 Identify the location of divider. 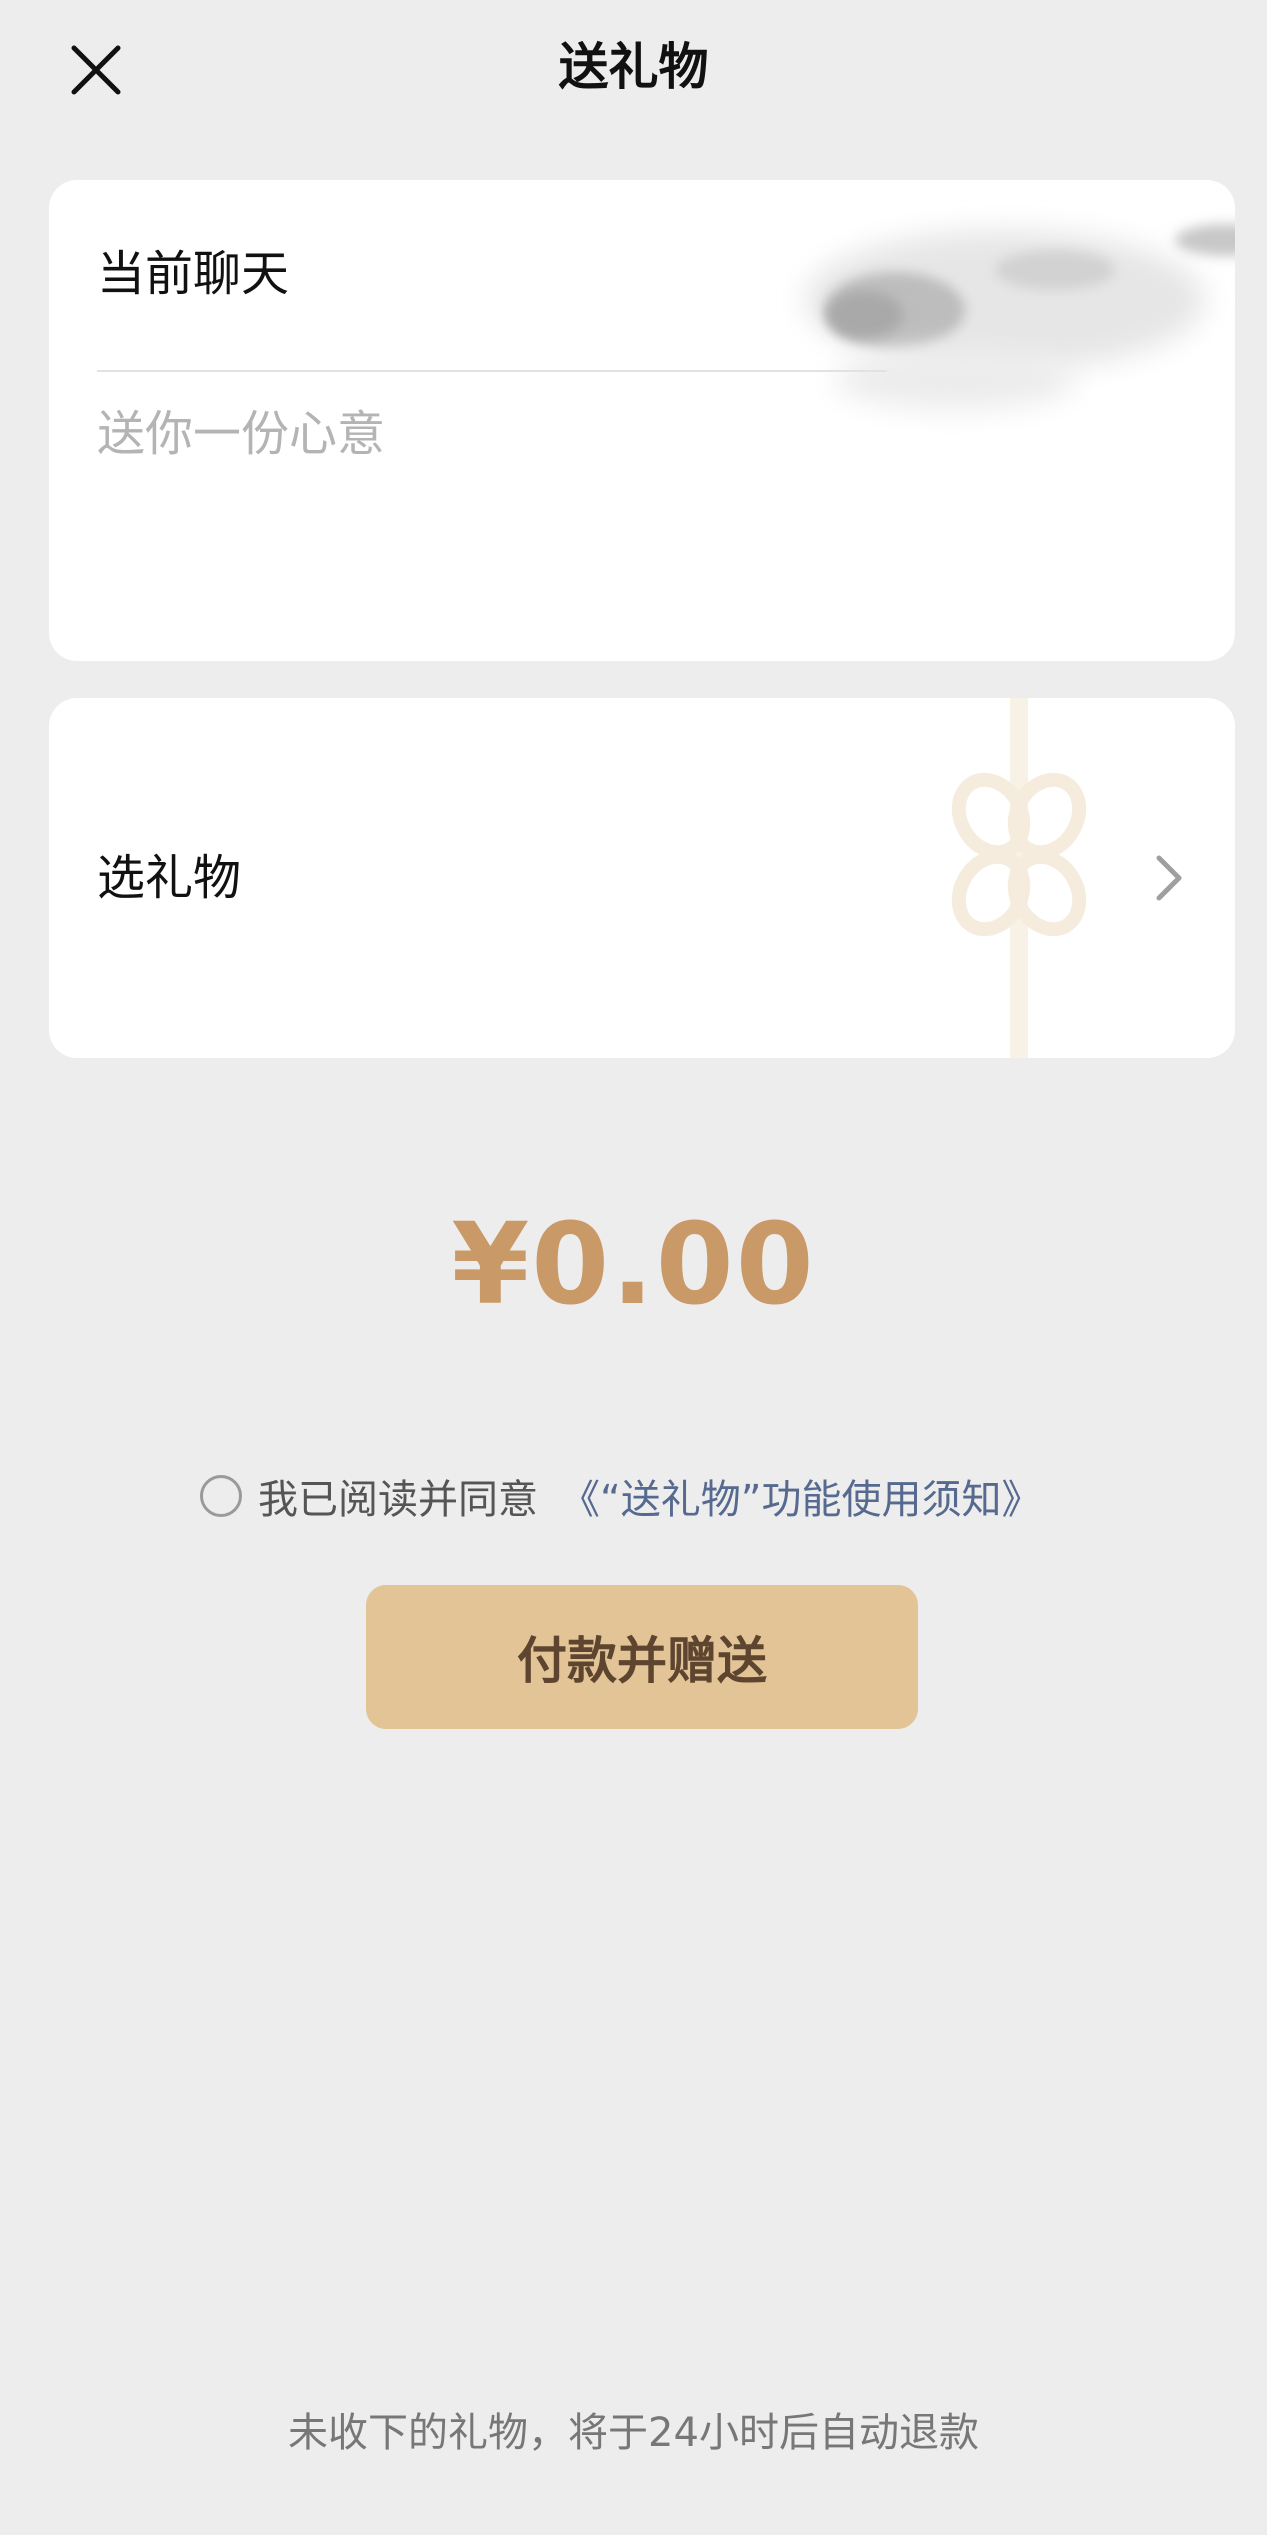
(492, 371).